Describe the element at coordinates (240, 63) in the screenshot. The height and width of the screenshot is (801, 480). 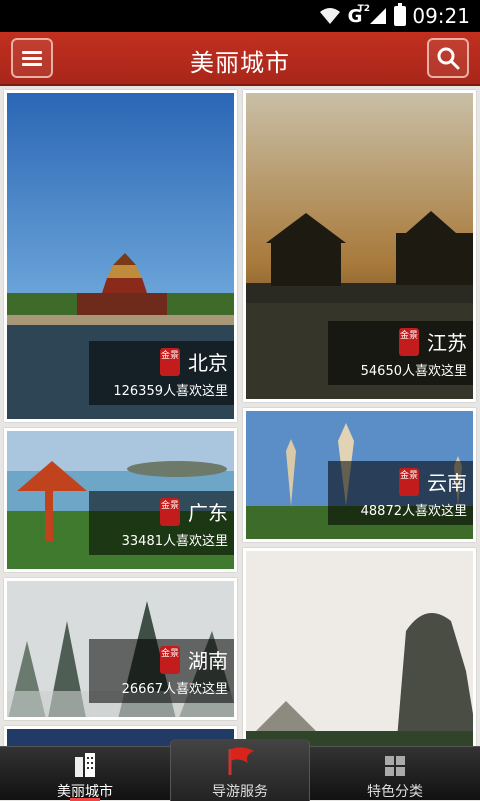
I see `page-title: 美丽城市` at that location.